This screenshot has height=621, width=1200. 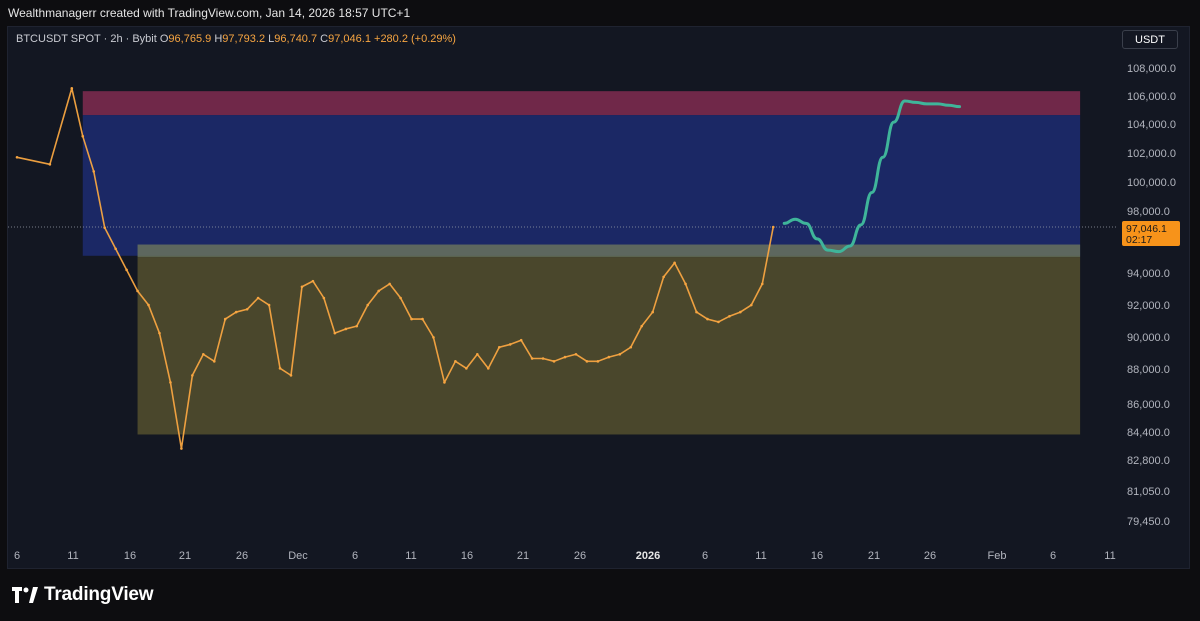 I want to click on low-value: 96,740.7, so click(x=296, y=39).